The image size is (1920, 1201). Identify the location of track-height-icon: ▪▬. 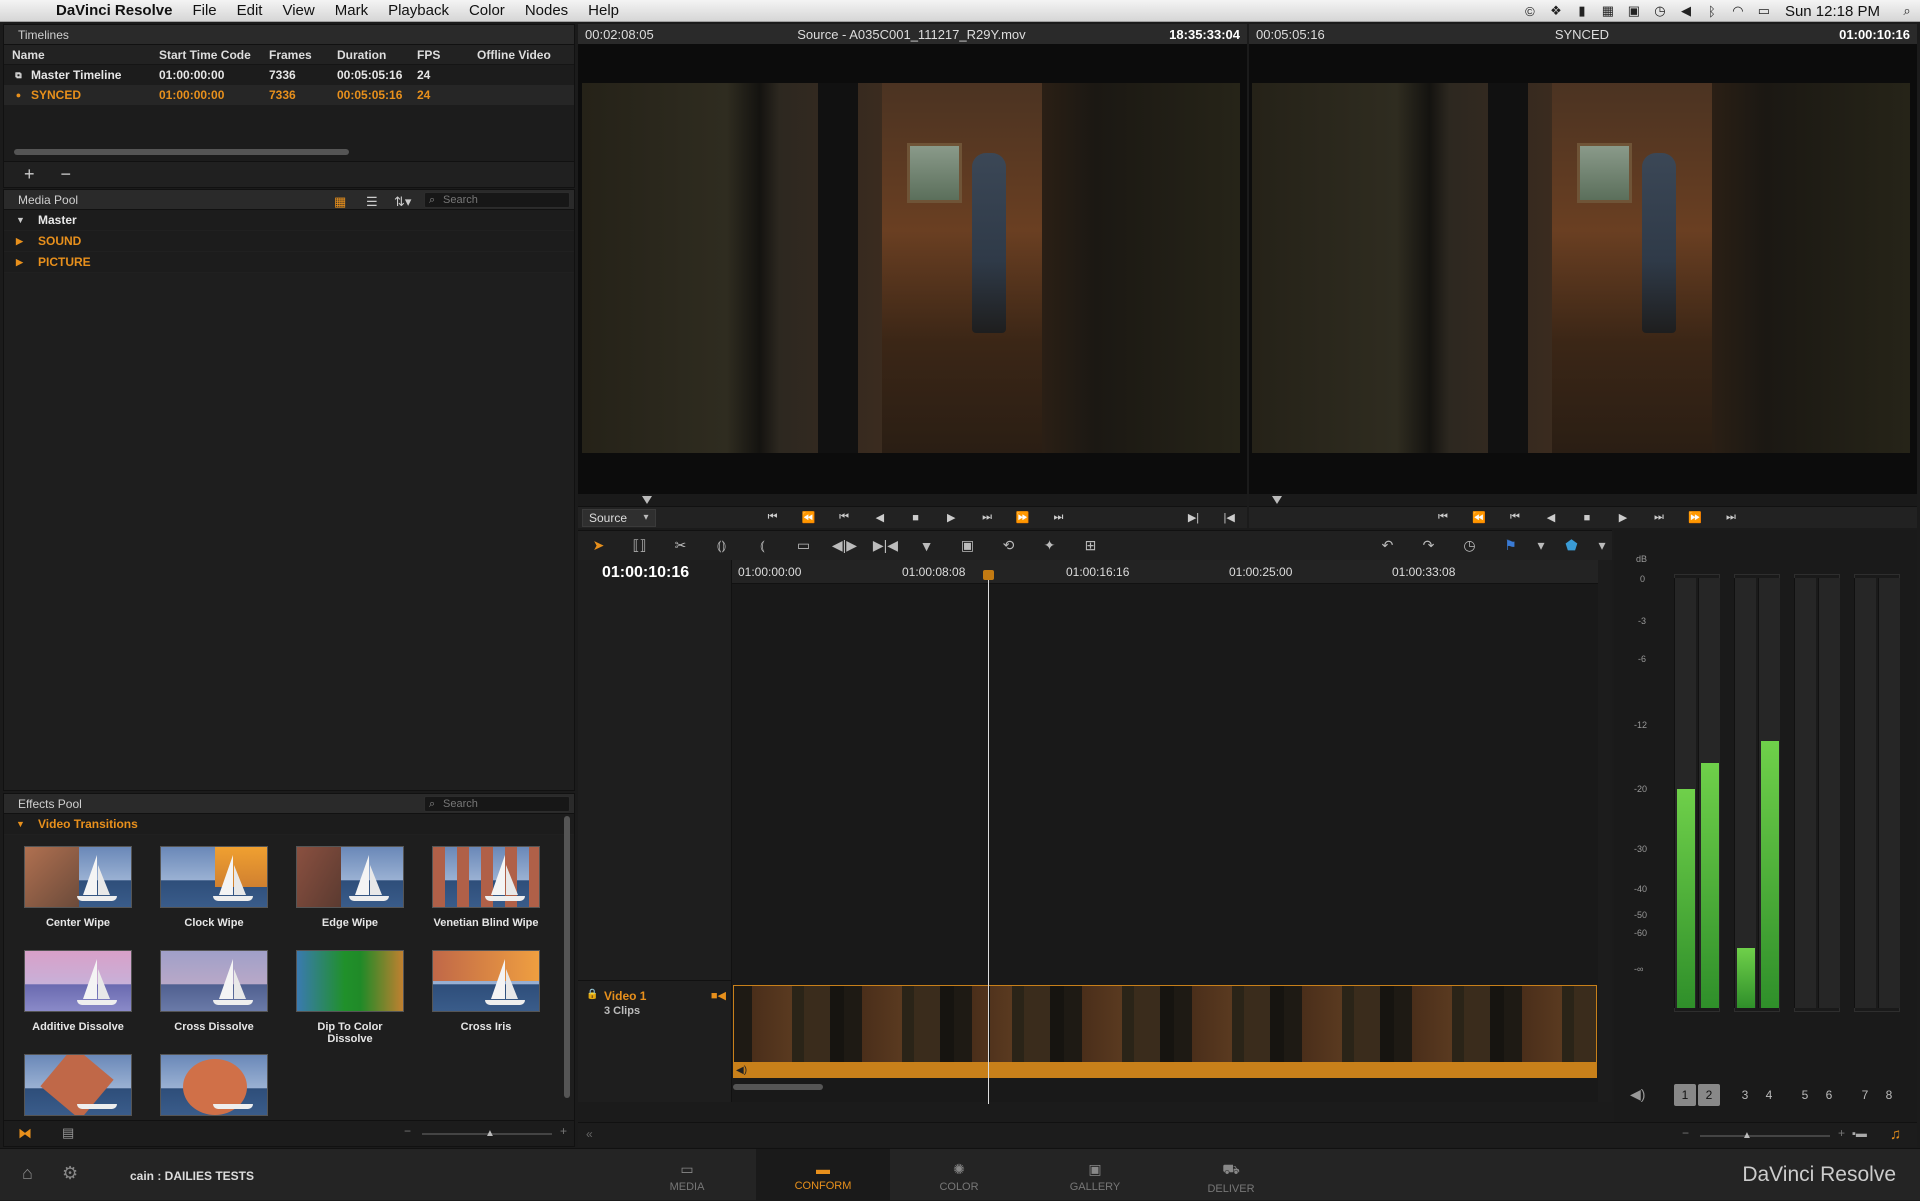
(1859, 1134).